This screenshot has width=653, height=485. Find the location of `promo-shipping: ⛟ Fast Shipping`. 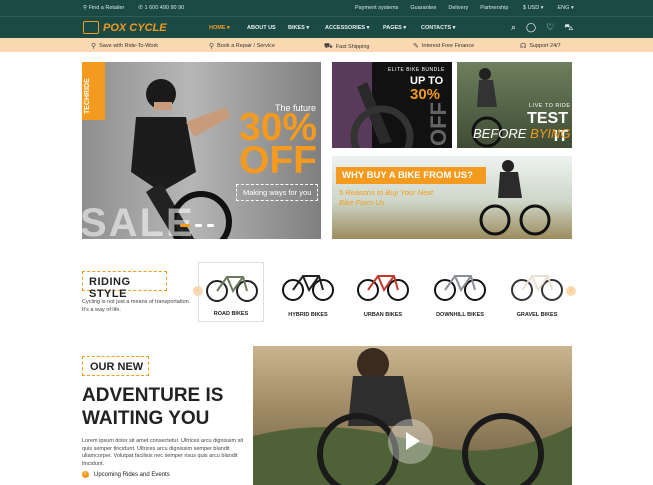

promo-shipping: ⛟ Fast Shipping is located at coordinates (346, 46).